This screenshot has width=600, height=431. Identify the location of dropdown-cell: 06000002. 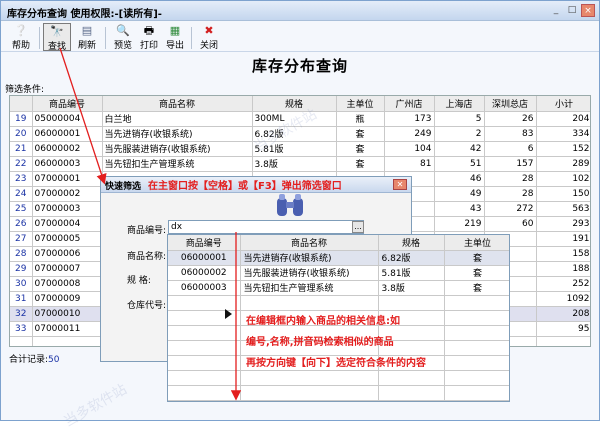
(204, 273).